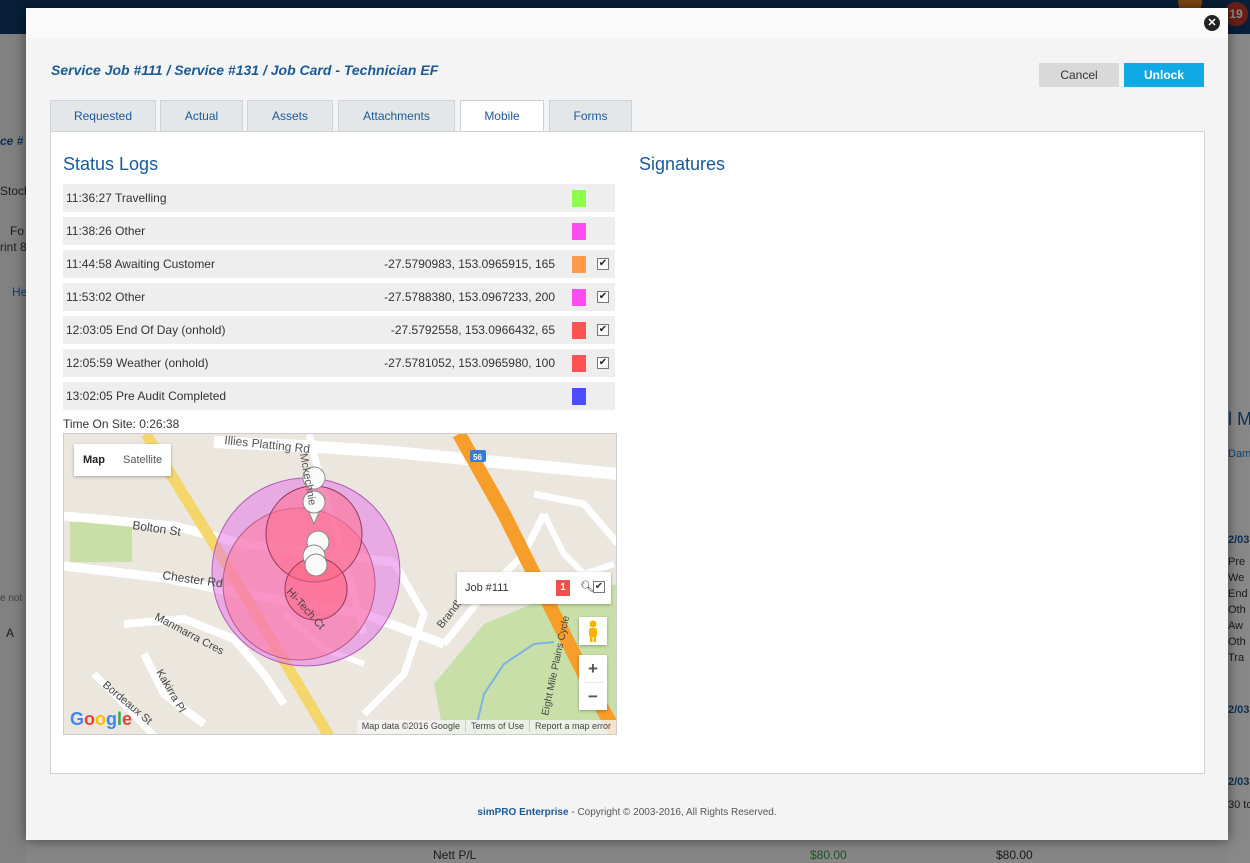 This screenshot has height=863, width=1250. Describe the element at coordinates (573, 726) in the screenshot. I see `report-map-error-link: Report a map error` at that location.